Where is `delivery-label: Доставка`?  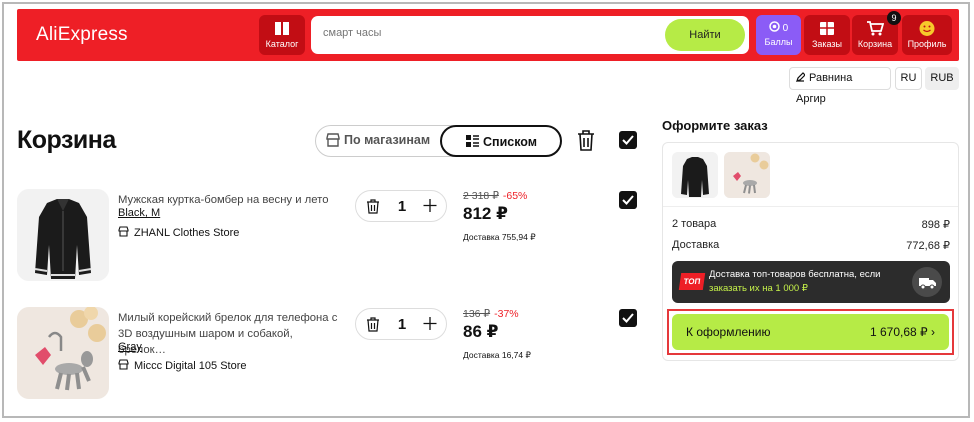 delivery-label: Доставка is located at coordinates (696, 245).